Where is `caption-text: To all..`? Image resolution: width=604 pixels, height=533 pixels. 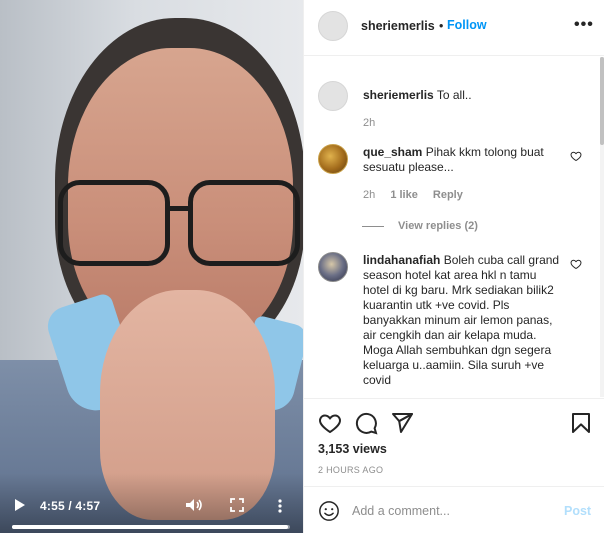
caption-text: To all.. is located at coordinates (454, 95).